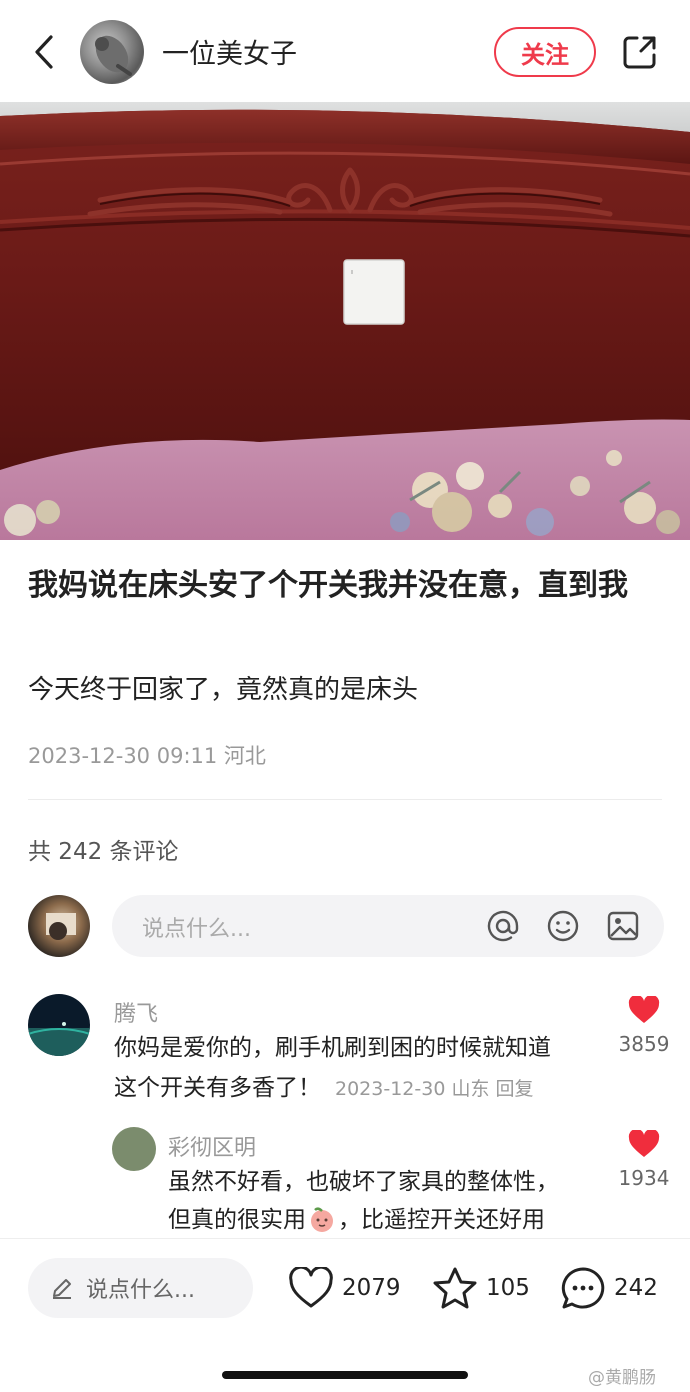  Describe the element at coordinates (563, 926) in the screenshot. I see `emoji-icon` at that location.